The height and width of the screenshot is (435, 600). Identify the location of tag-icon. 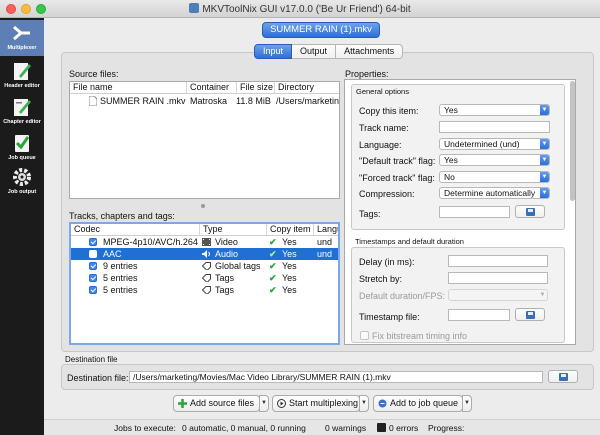
(206, 278).